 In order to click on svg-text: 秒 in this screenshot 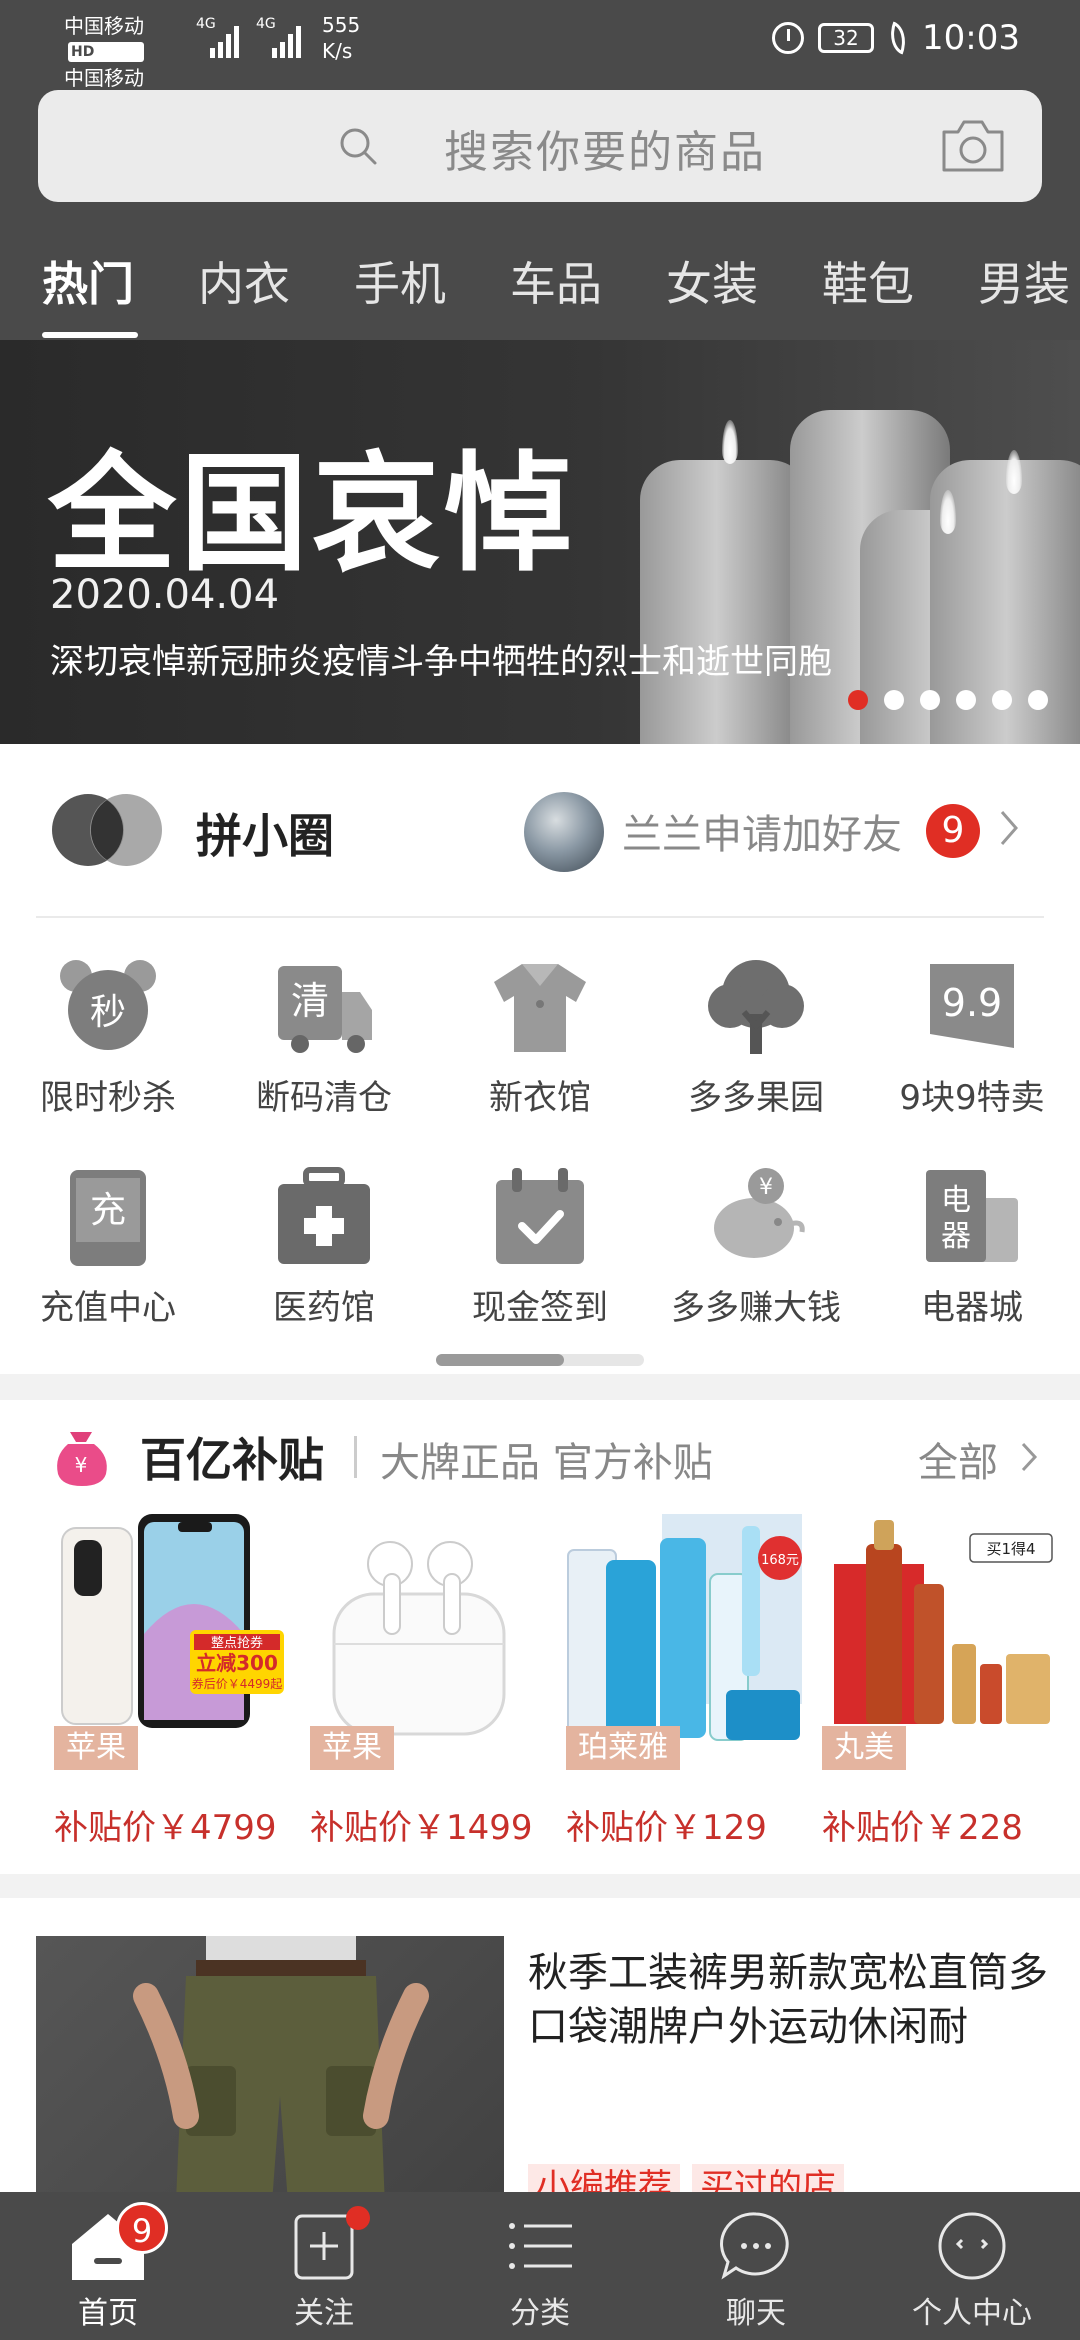, I will do `click(108, 1012)`.